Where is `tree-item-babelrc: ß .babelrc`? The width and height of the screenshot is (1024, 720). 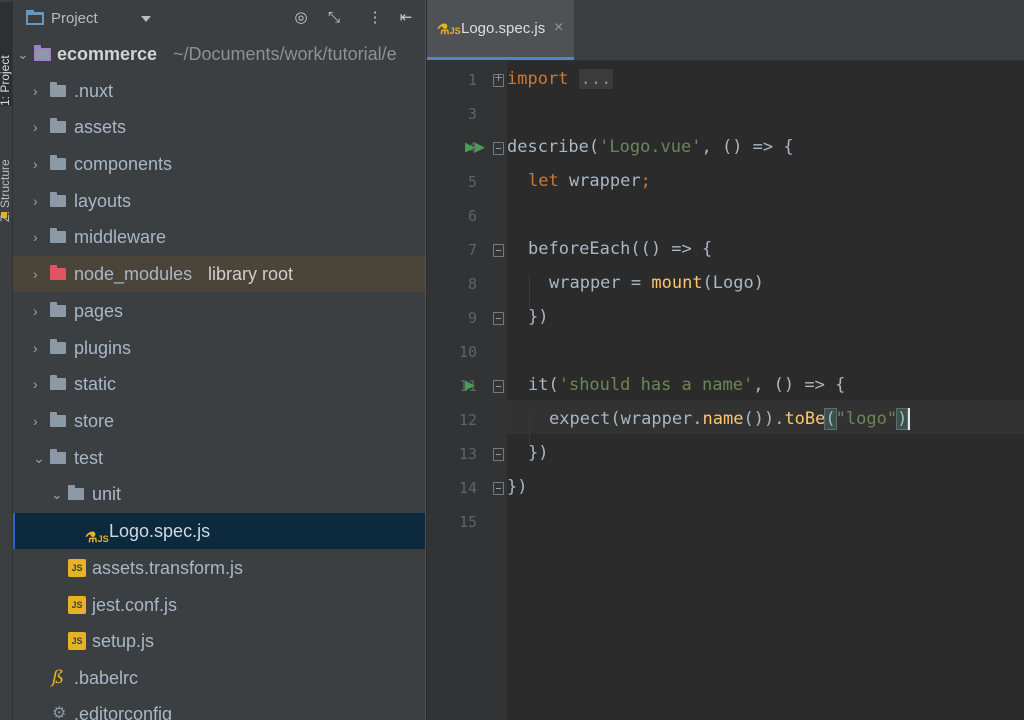
tree-item-babelrc: ß .babelrc is located at coordinates (219, 678).